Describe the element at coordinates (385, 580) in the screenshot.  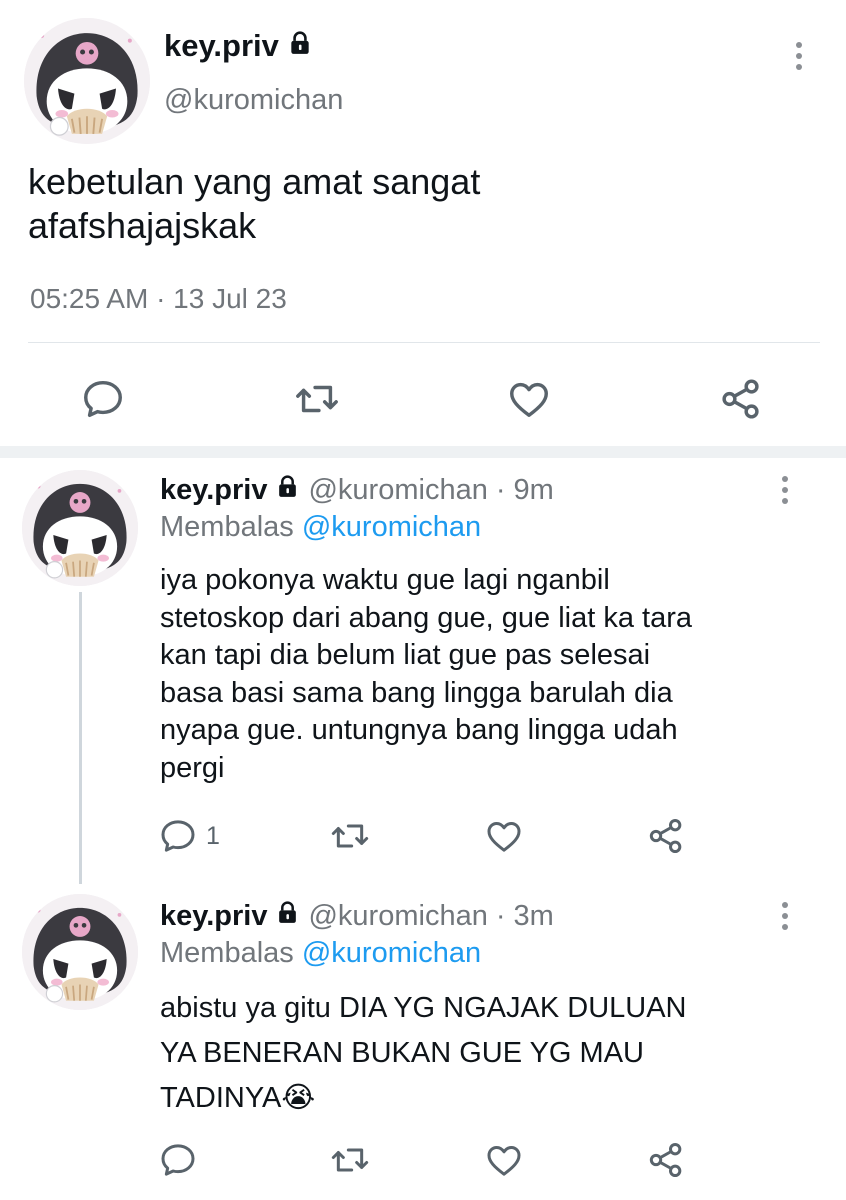
I see `reply-text-line: iya pokonya waktu gue lagi nganbil` at that location.